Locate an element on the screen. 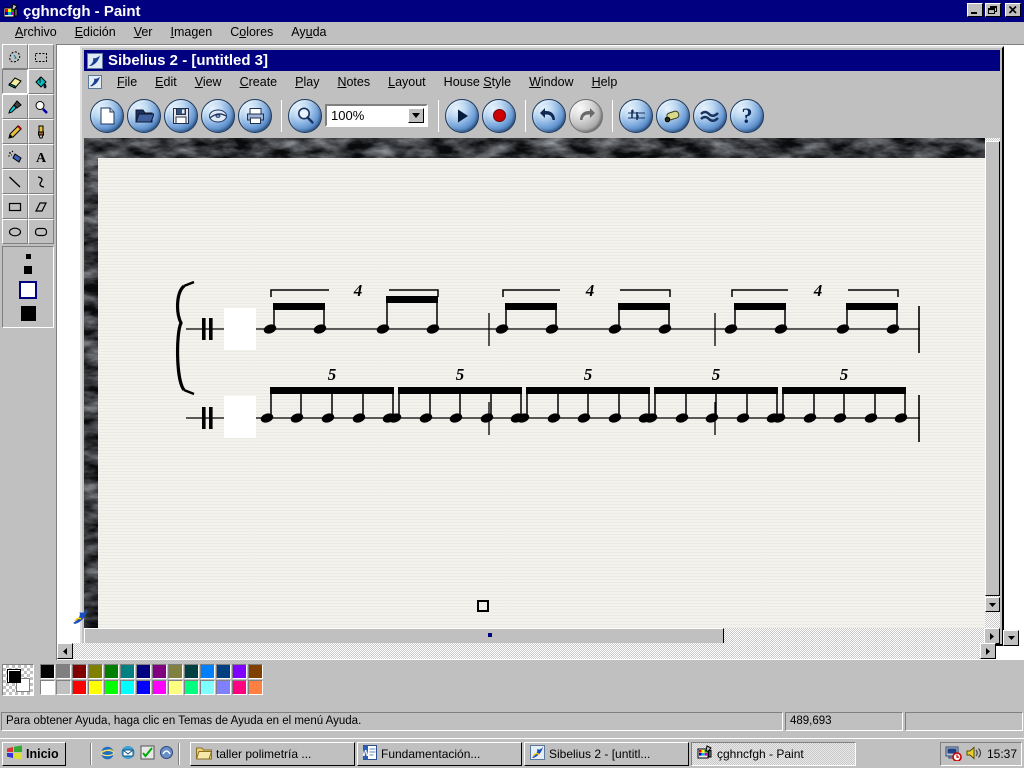 This screenshot has height=768, width=1024. task-paint: çghncfgh - Paint is located at coordinates (773, 754).